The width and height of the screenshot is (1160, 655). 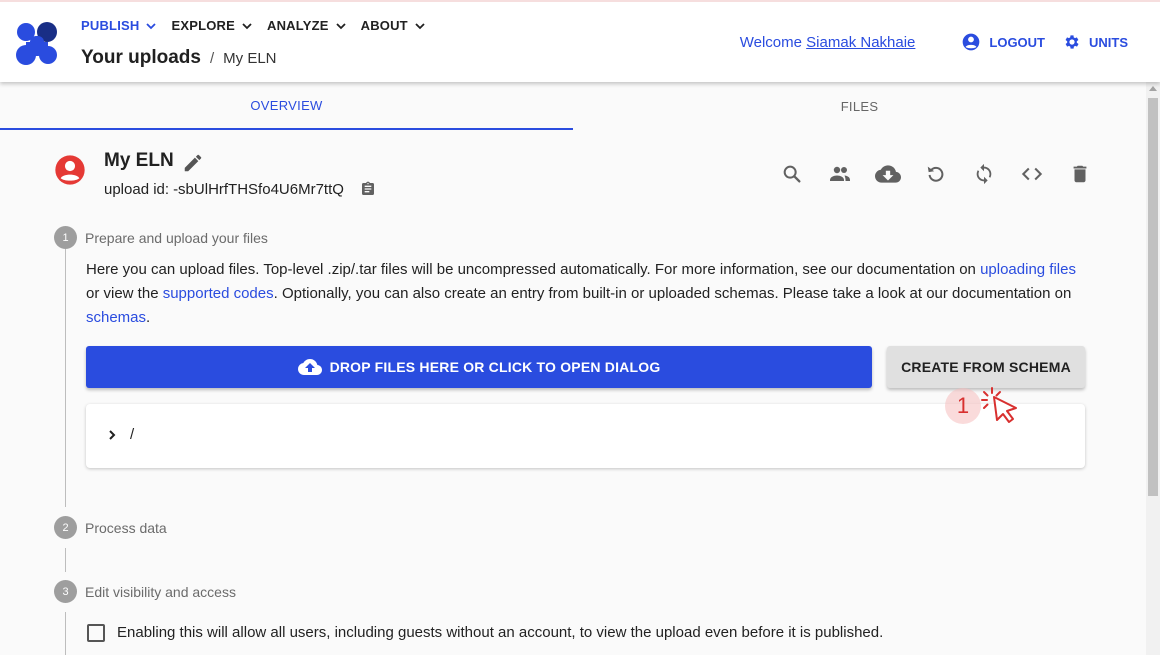 I want to click on upload-title: My ELN, so click(x=139, y=160).